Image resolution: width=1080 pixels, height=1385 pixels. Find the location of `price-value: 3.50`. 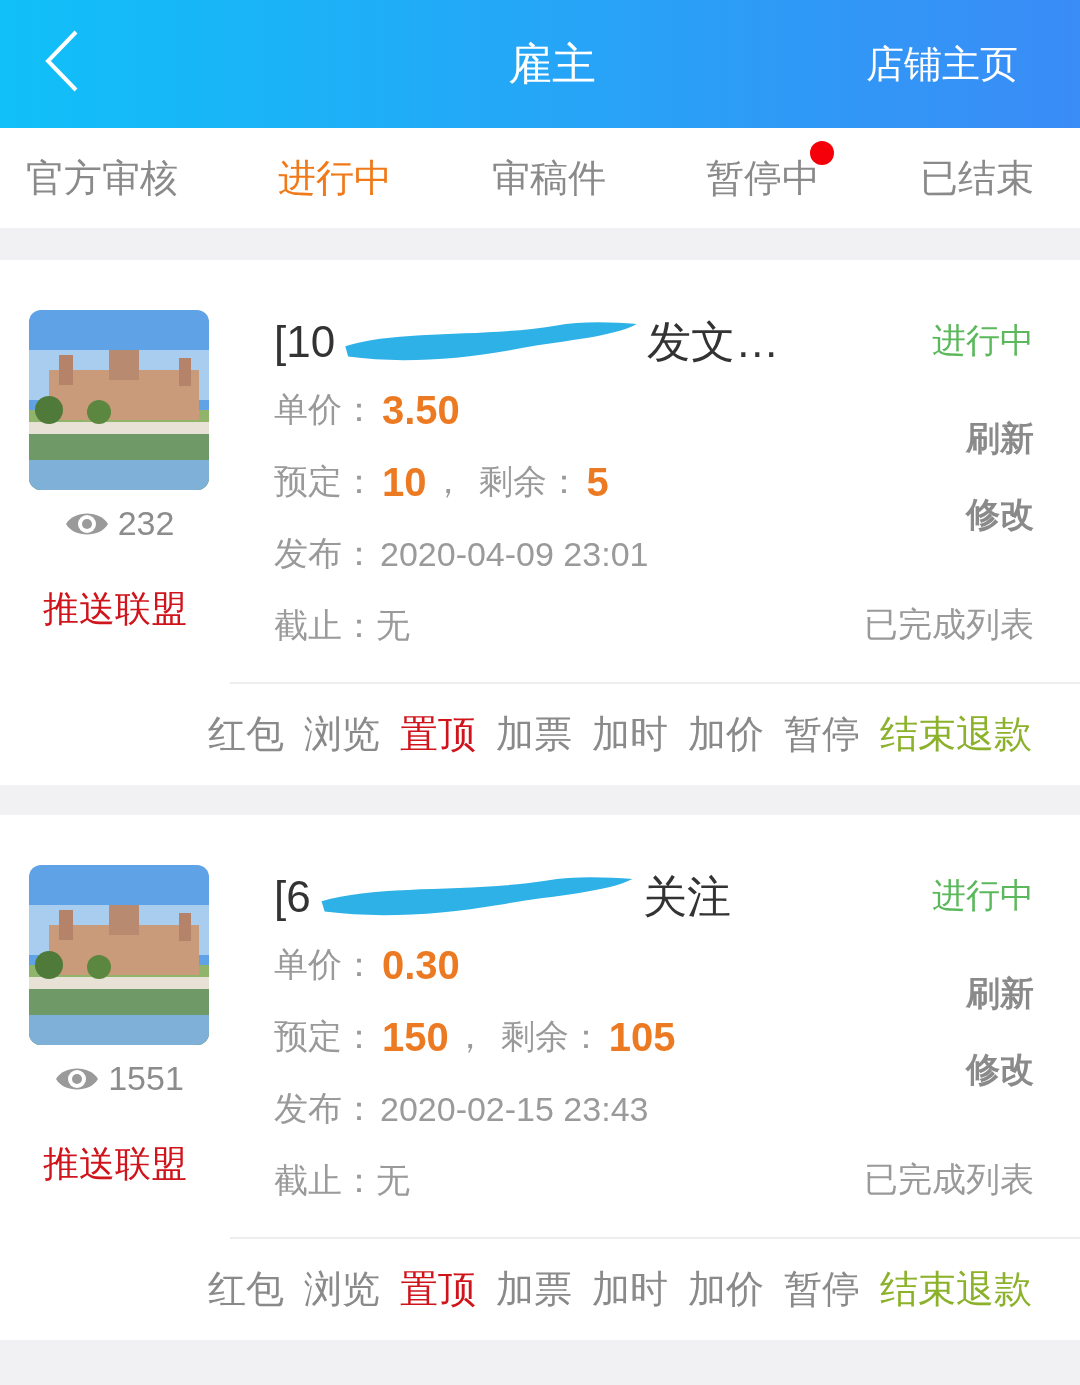

price-value: 3.50 is located at coordinates (421, 410).